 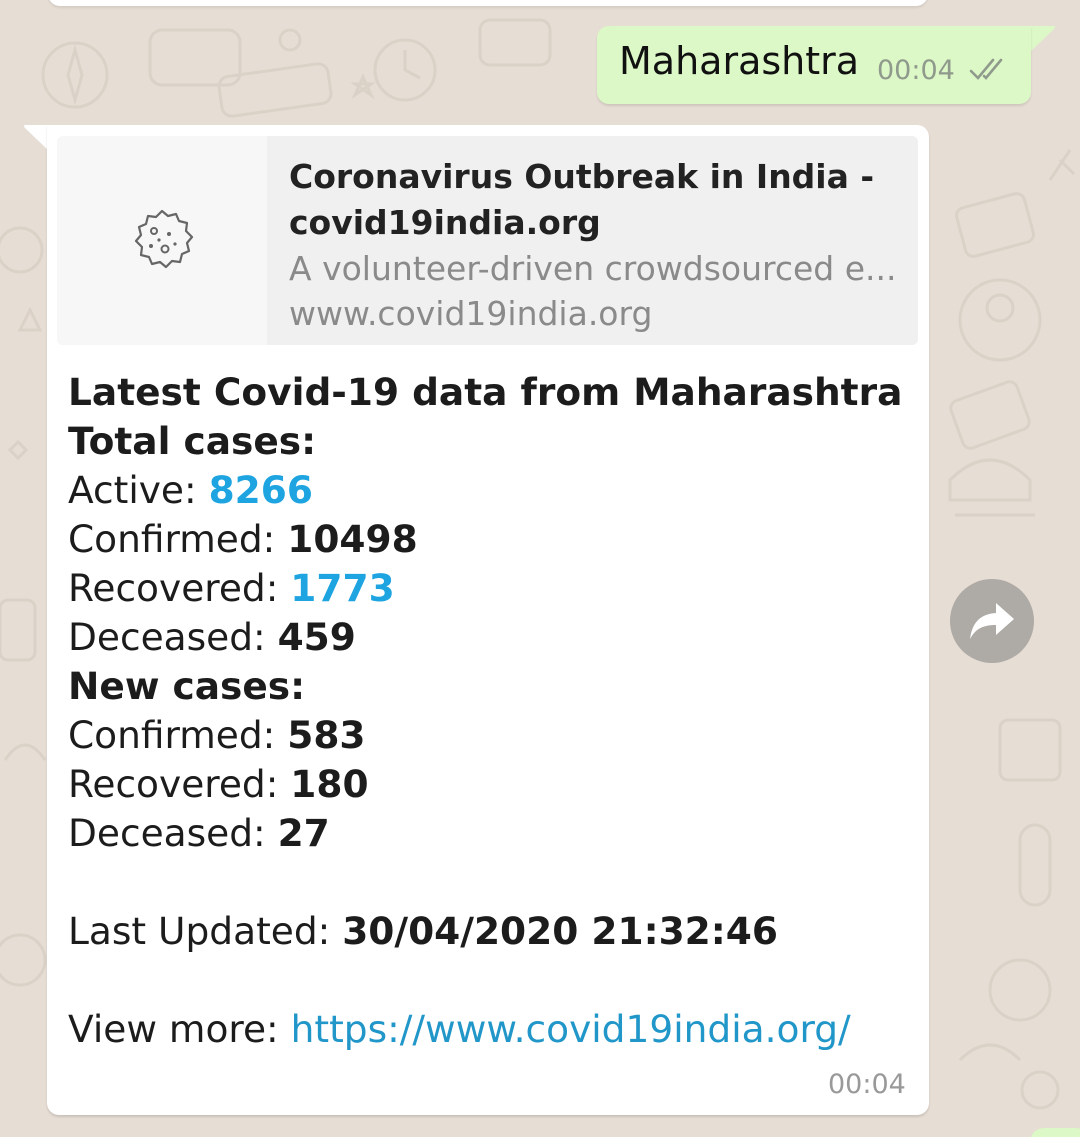 I want to click on view-more-row: View more: https://www.covid19india.org/, so click(x=493, y=1029).